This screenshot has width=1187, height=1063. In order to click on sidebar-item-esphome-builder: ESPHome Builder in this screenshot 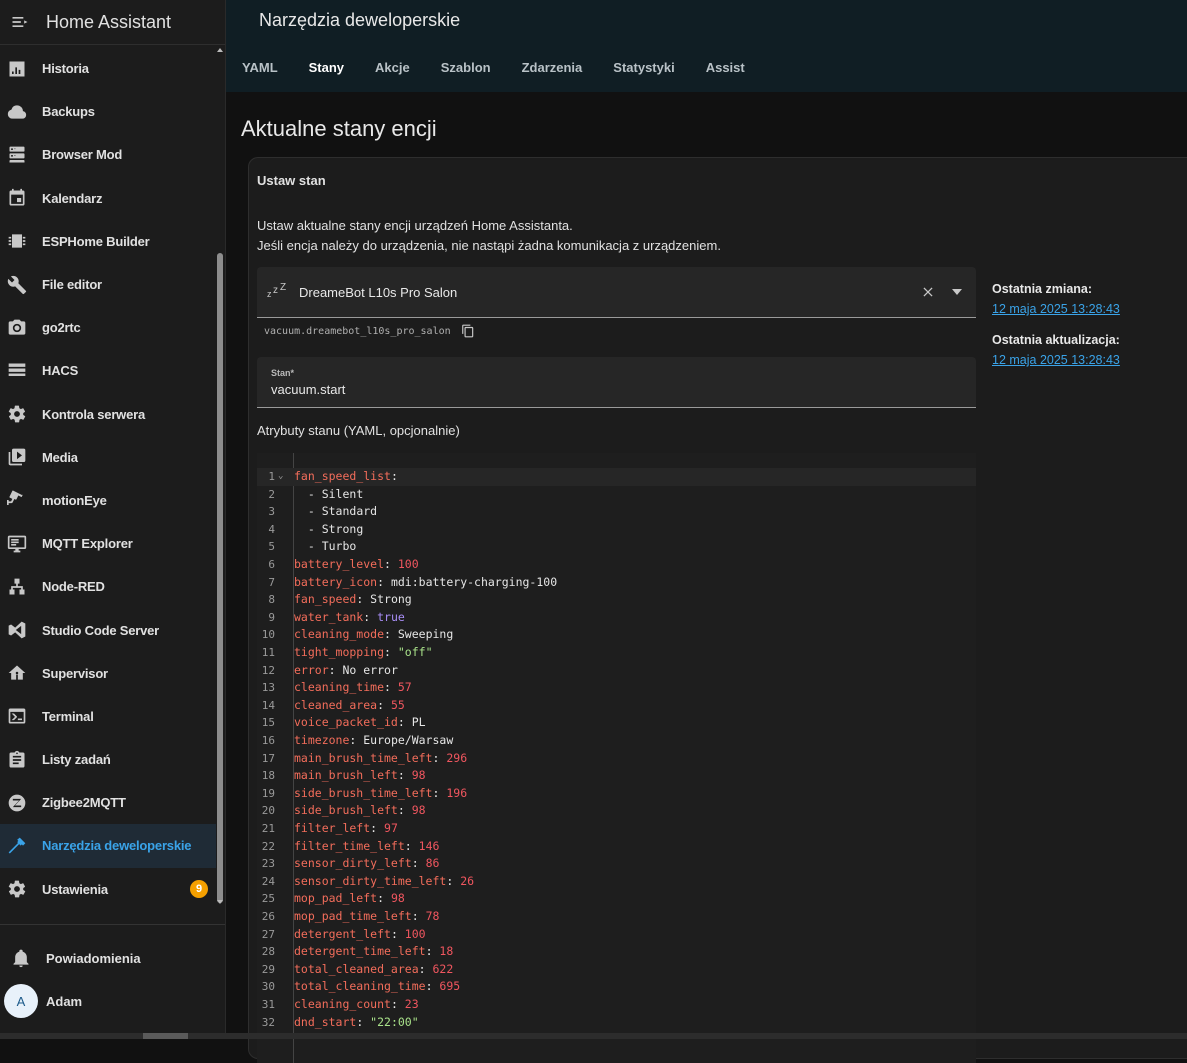, I will do `click(108, 241)`.